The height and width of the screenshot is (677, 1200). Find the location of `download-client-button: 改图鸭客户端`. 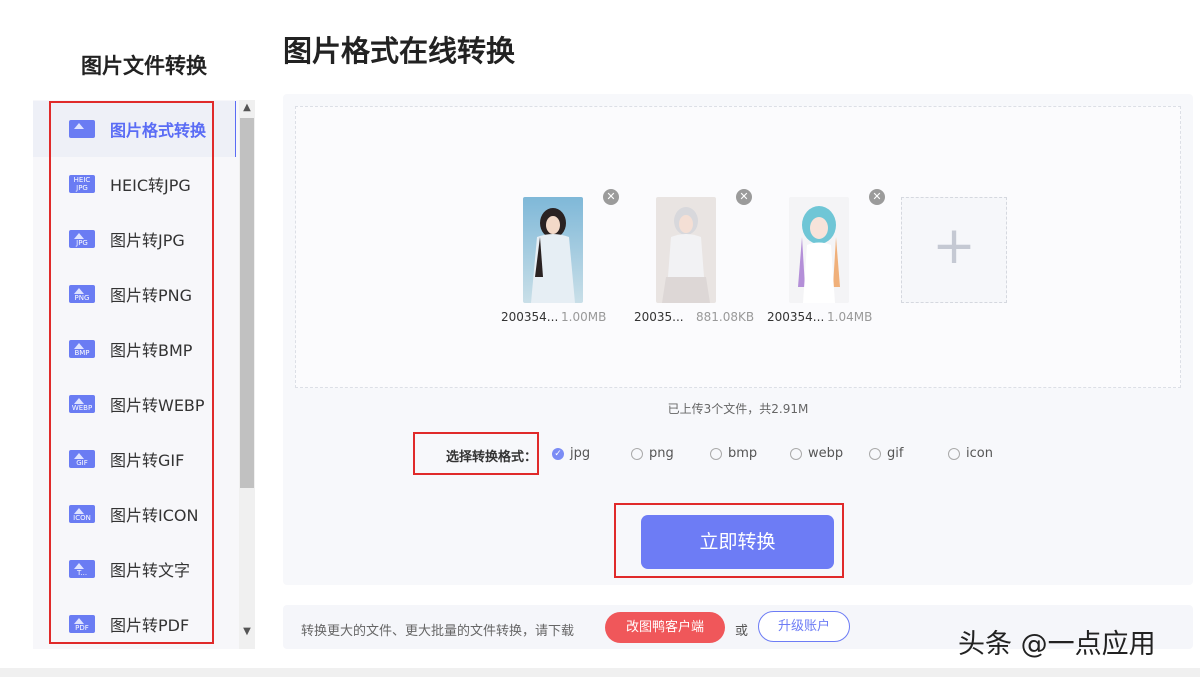

download-client-button: 改图鸭客户端 is located at coordinates (665, 627).